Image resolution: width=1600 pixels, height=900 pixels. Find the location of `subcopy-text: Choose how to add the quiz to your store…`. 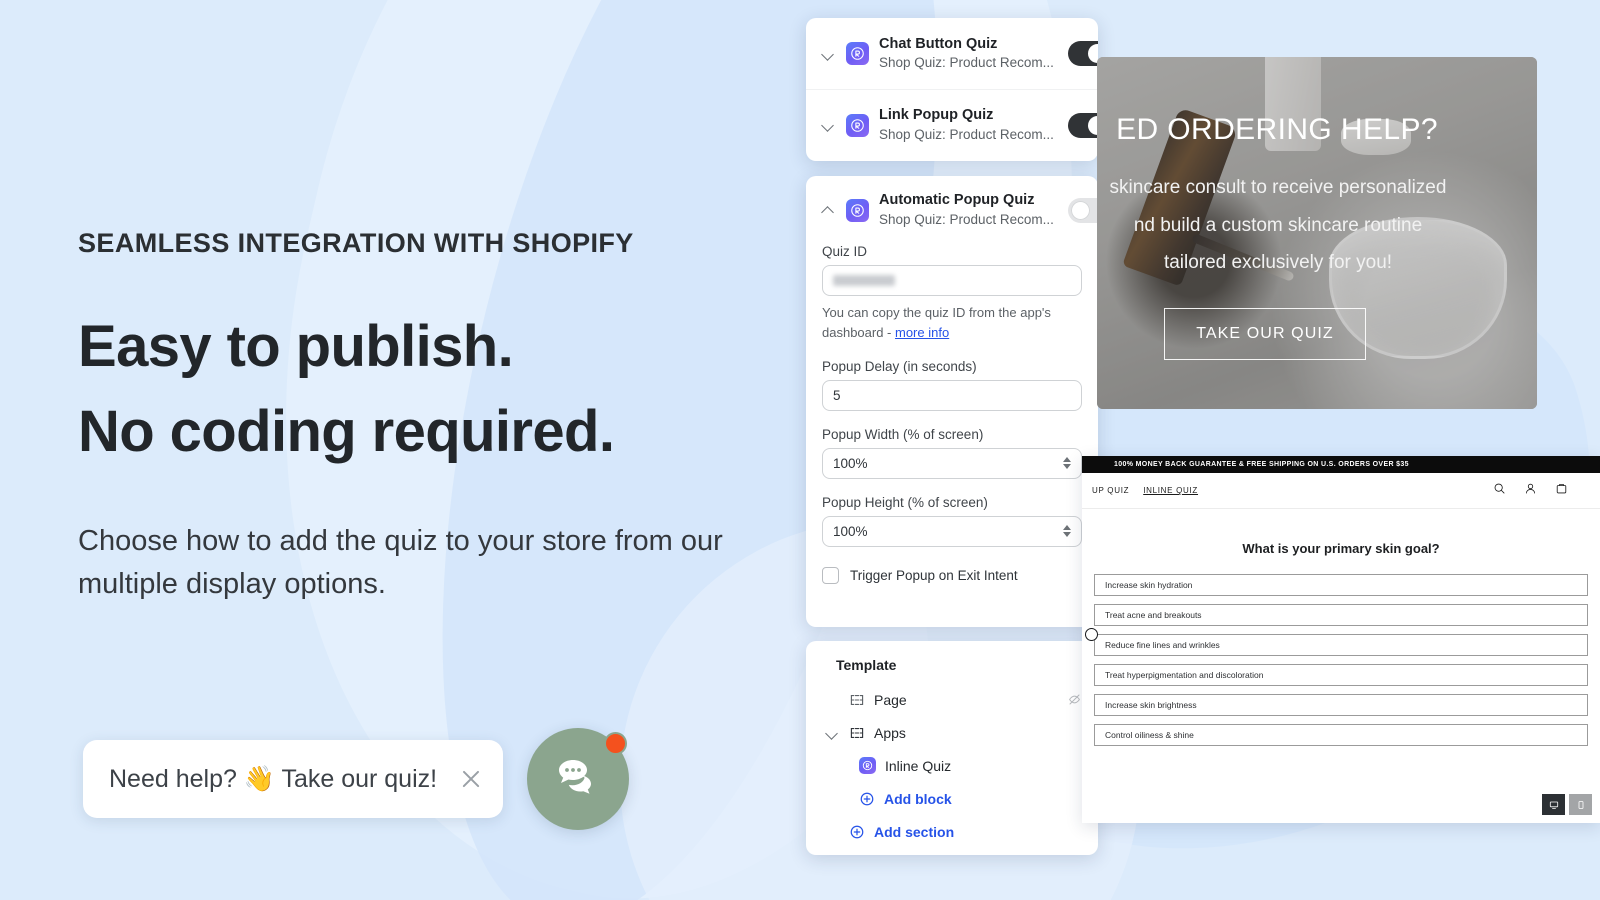

subcopy-text: Choose how to add the quiz to your store… is located at coordinates (400, 562).